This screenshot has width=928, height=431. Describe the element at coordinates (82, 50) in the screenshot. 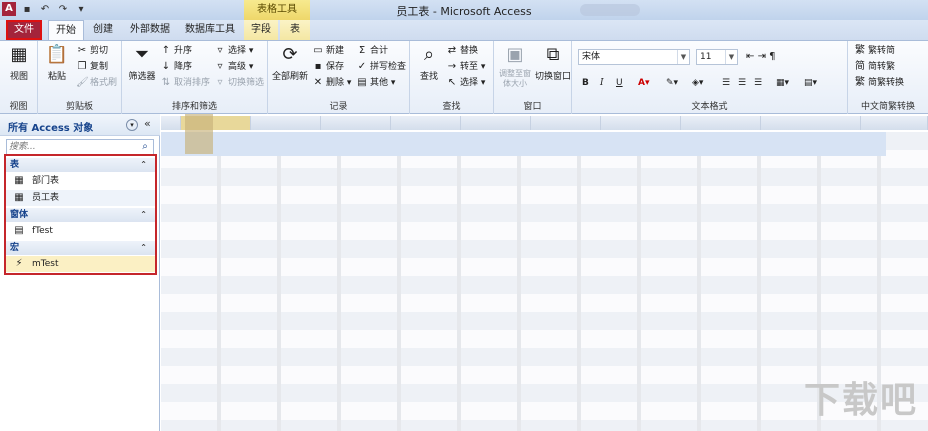

I see `scissors-icon: ✂` at that location.